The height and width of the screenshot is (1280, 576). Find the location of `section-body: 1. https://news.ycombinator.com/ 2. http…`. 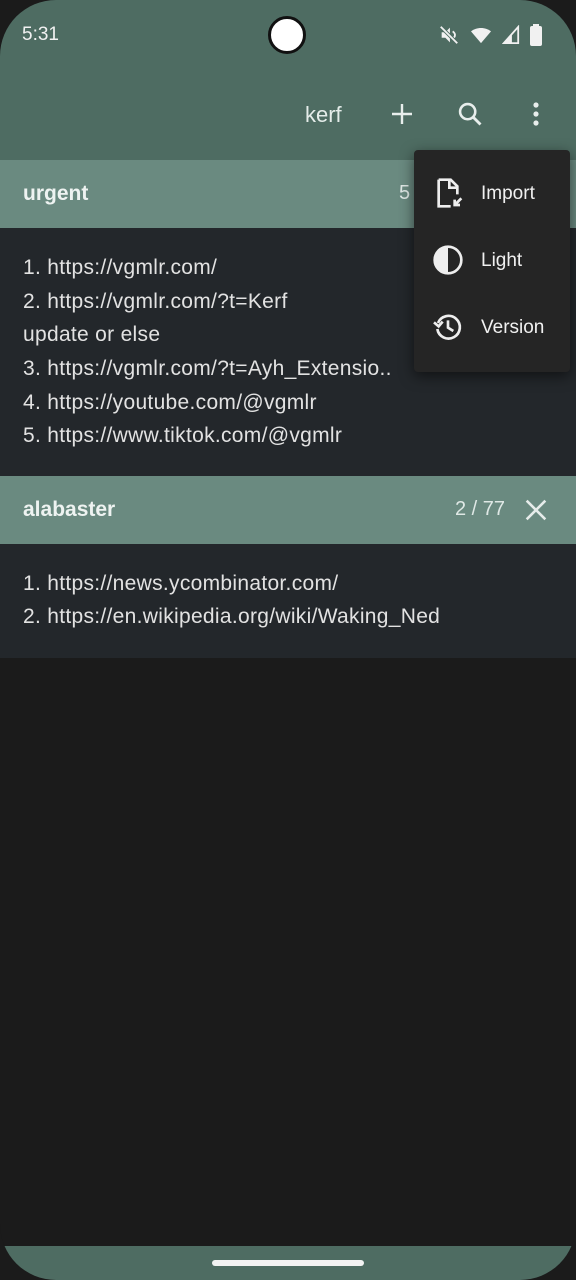

section-body: 1. https://news.ycombinator.com/ 2. http… is located at coordinates (288, 601).